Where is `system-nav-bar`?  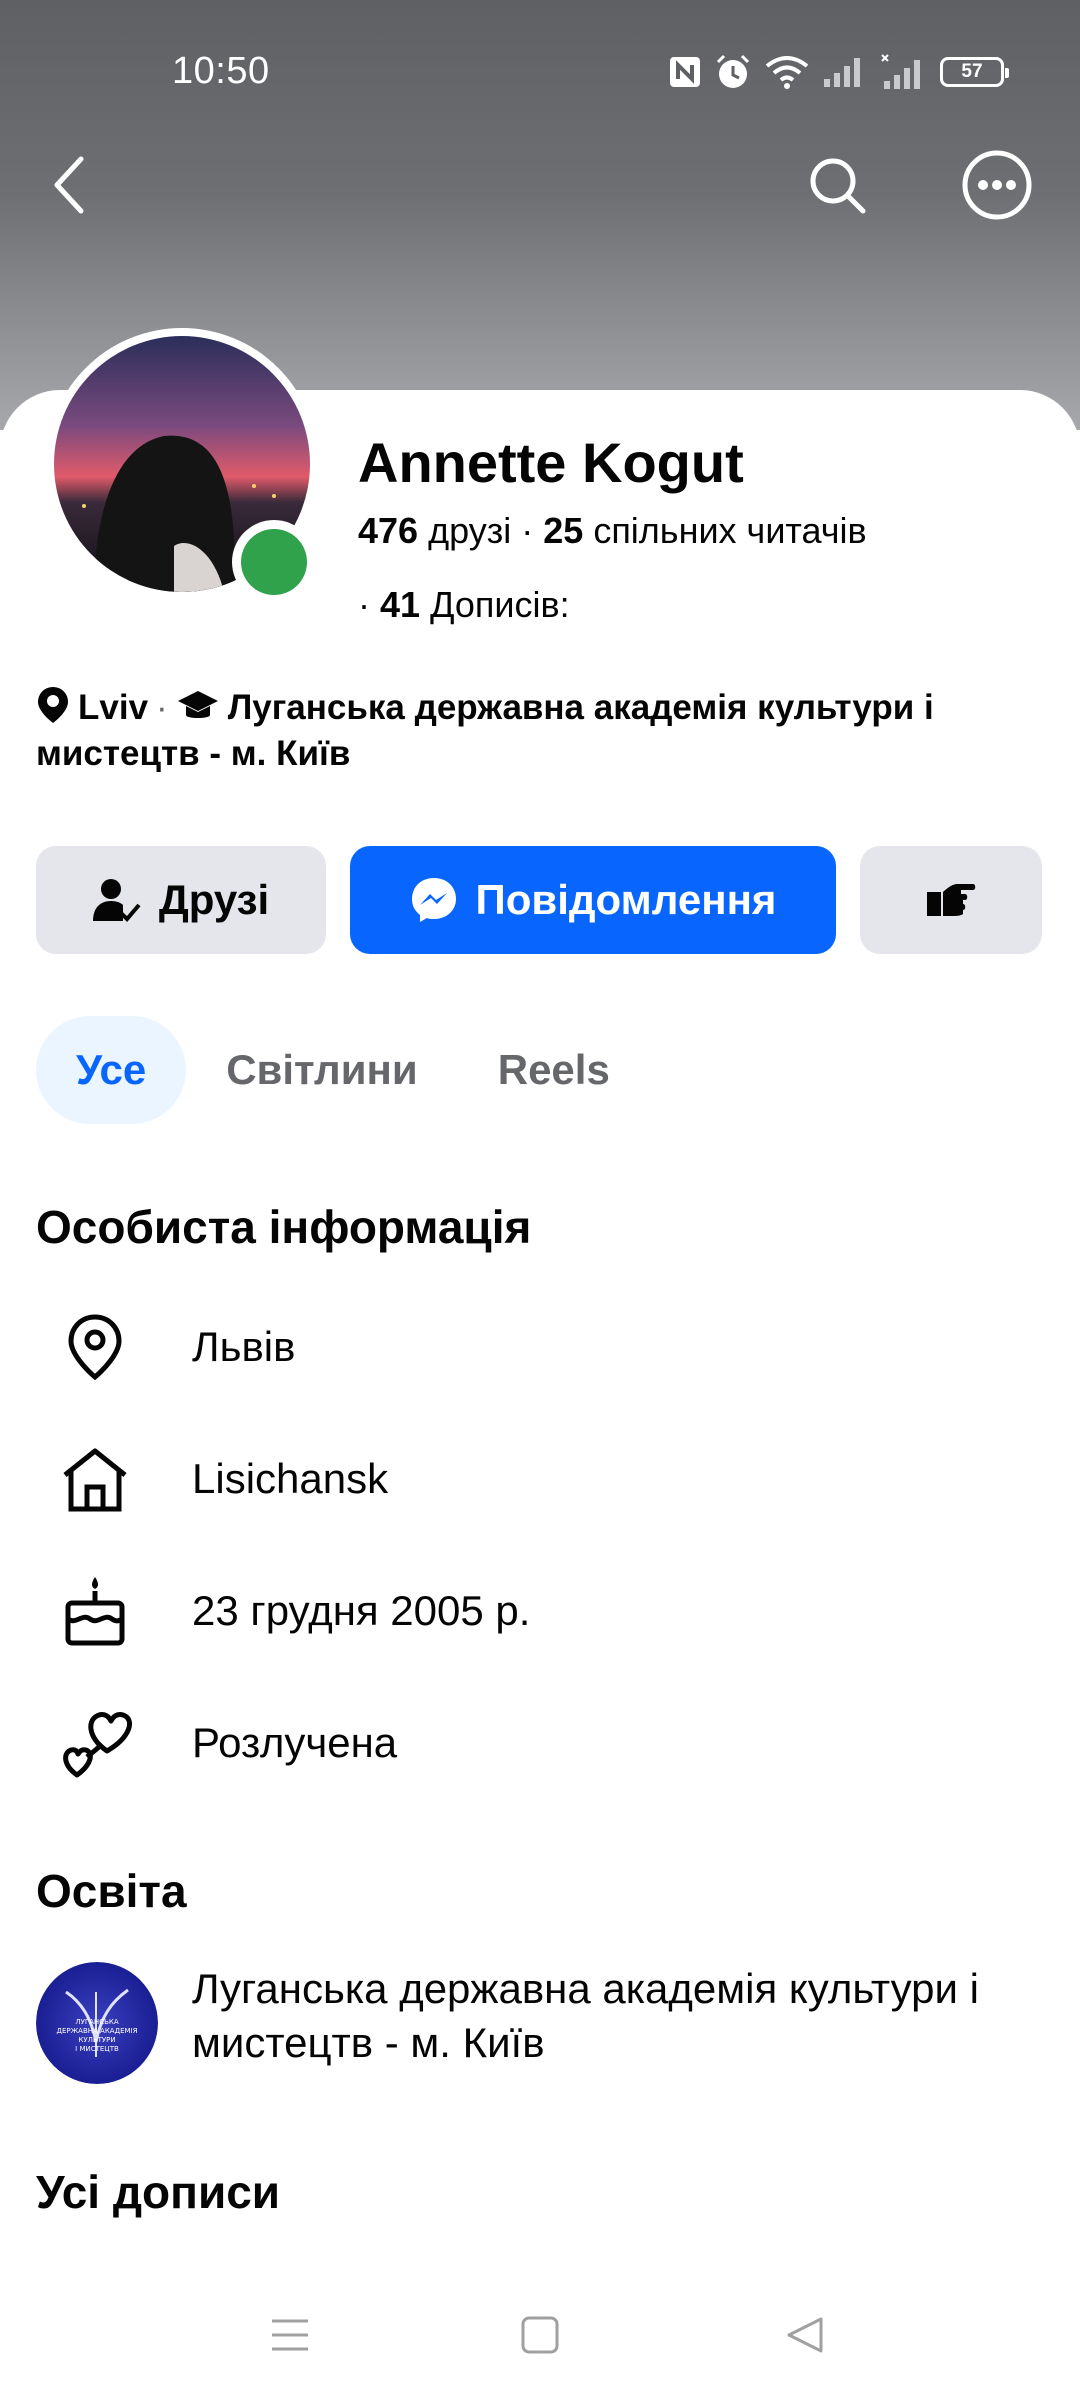 system-nav-bar is located at coordinates (540, 2335).